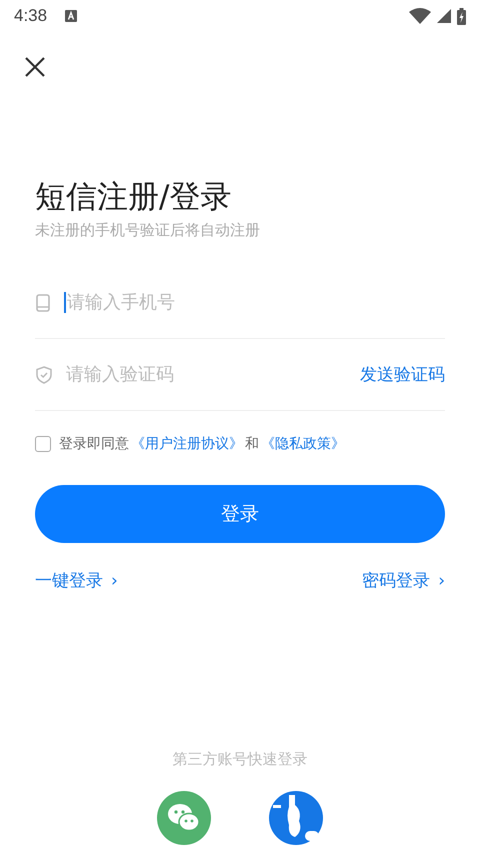 The image size is (480, 855). Describe the element at coordinates (296, 818) in the screenshot. I see `social-login-icon` at that location.